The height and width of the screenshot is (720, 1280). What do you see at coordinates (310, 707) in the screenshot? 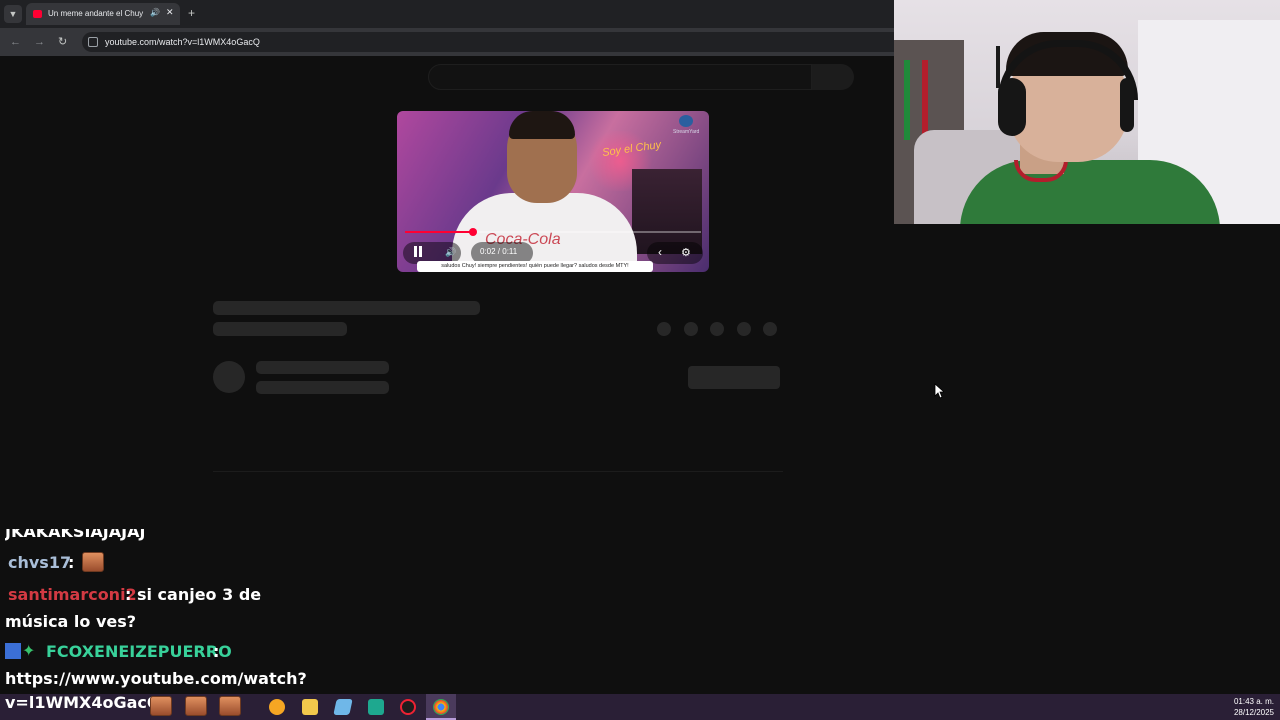
I see `file-explorer-icon` at bounding box center [310, 707].